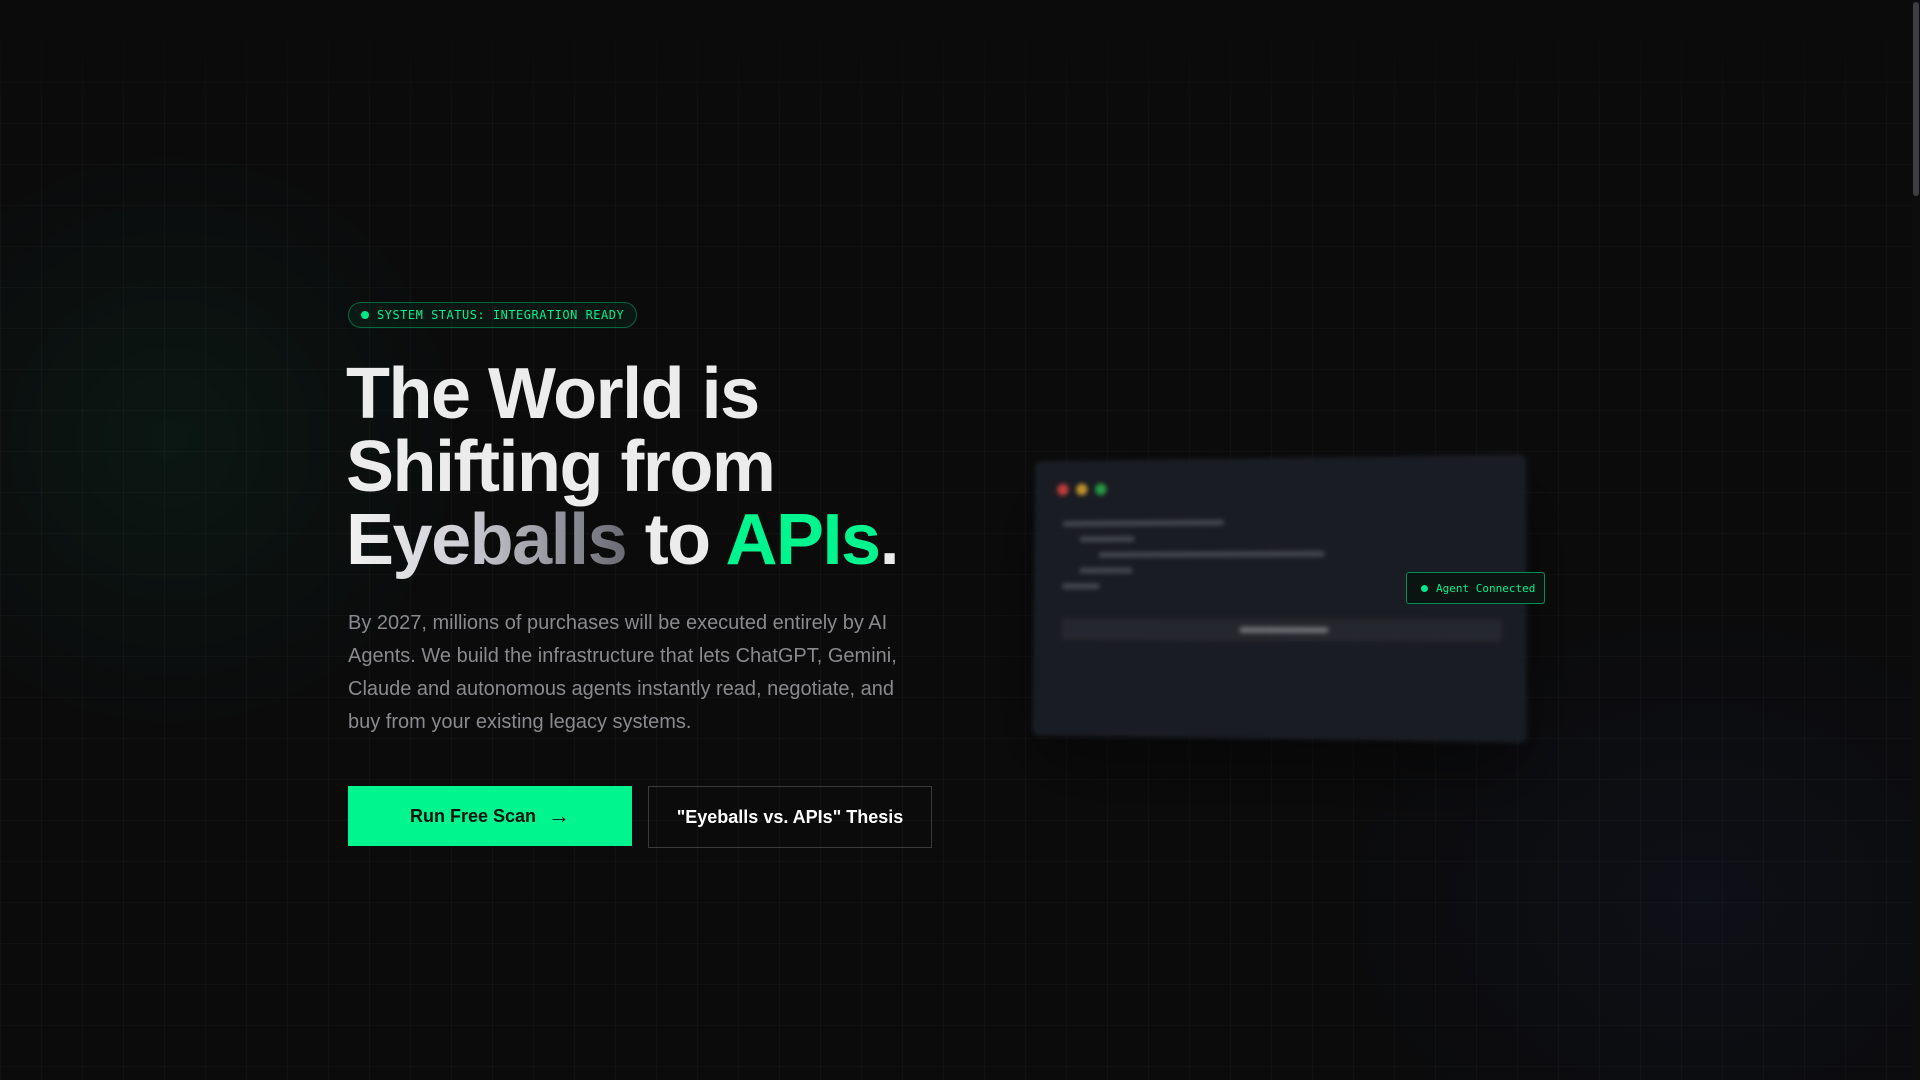 Image resolution: width=1920 pixels, height=1080 pixels. What do you see at coordinates (473, 815) in the screenshot?
I see `run-free-scan-label: Run Free Scan` at bounding box center [473, 815].